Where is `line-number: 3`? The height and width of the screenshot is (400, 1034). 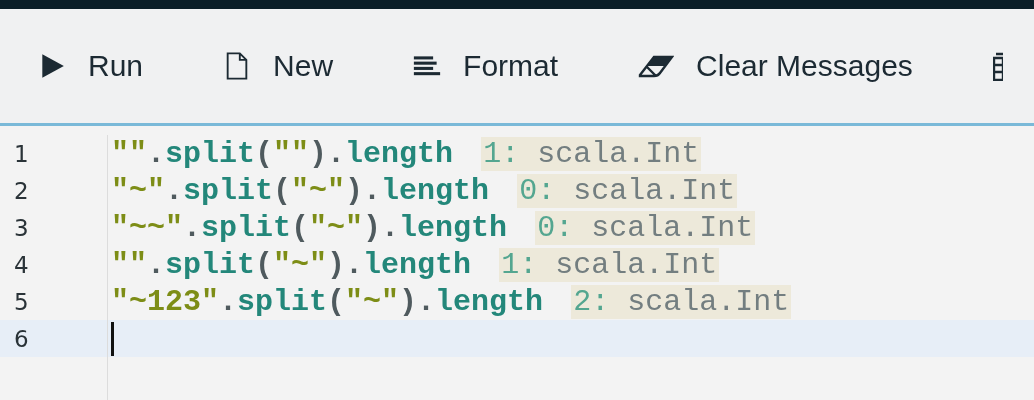 line-number: 3 is located at coordinates (54, 227).